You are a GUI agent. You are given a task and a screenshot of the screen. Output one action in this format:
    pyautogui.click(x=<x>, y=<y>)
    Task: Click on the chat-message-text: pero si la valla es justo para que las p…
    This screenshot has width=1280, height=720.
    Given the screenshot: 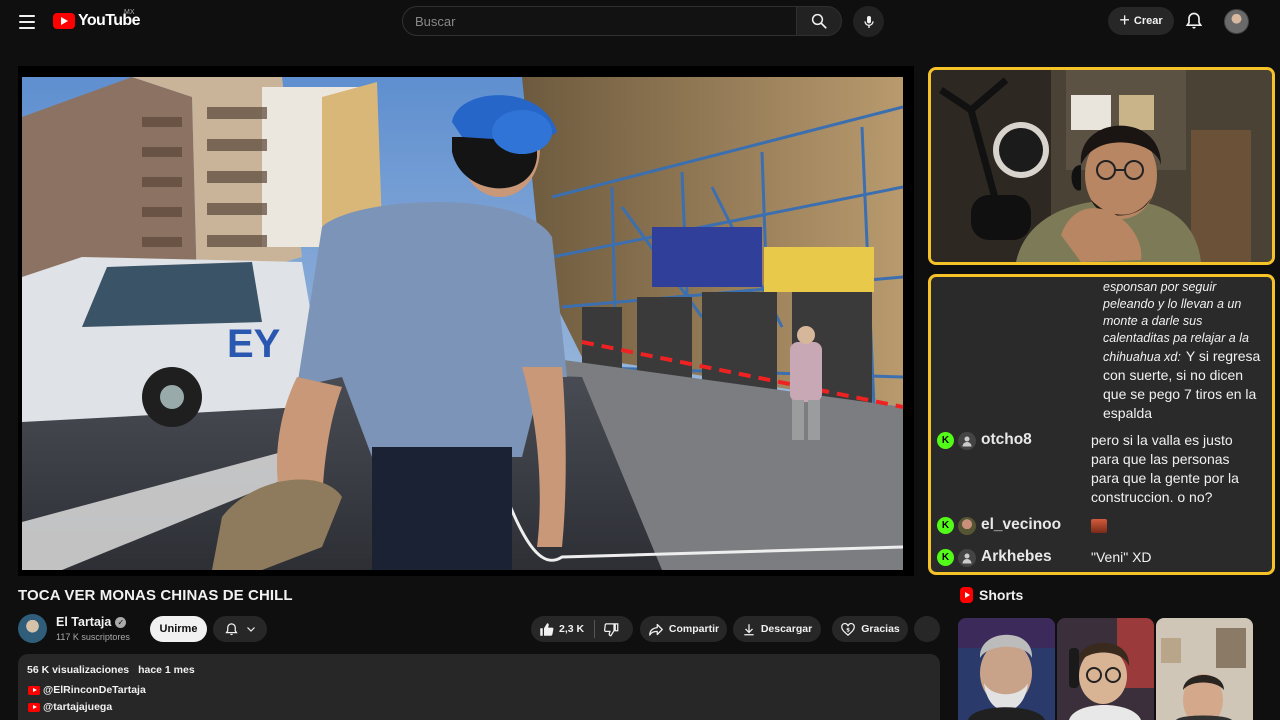 What is the action you would take?
    pyautogui.click(x=1174, y=469)
    